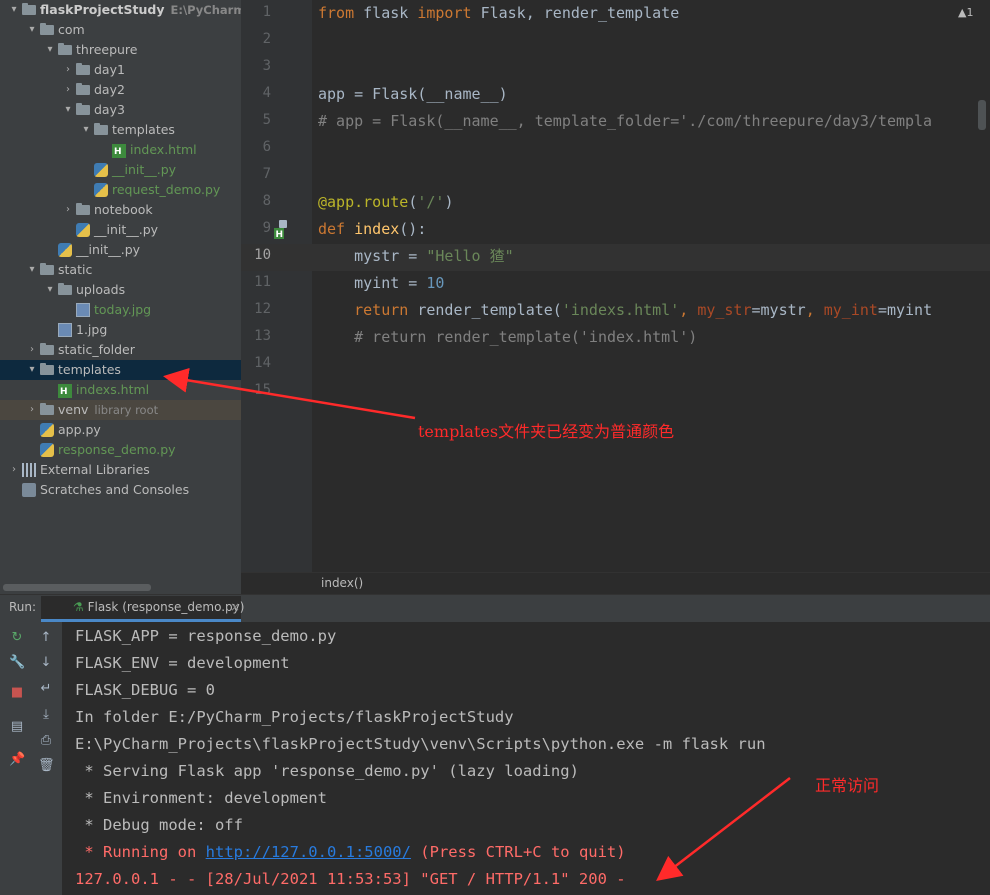 The image size is (990, 895). What do you see at coordinates (120, 450) in the screenshot?
I see `tree-item: response_demo.py` at bounding box center [120, 450].